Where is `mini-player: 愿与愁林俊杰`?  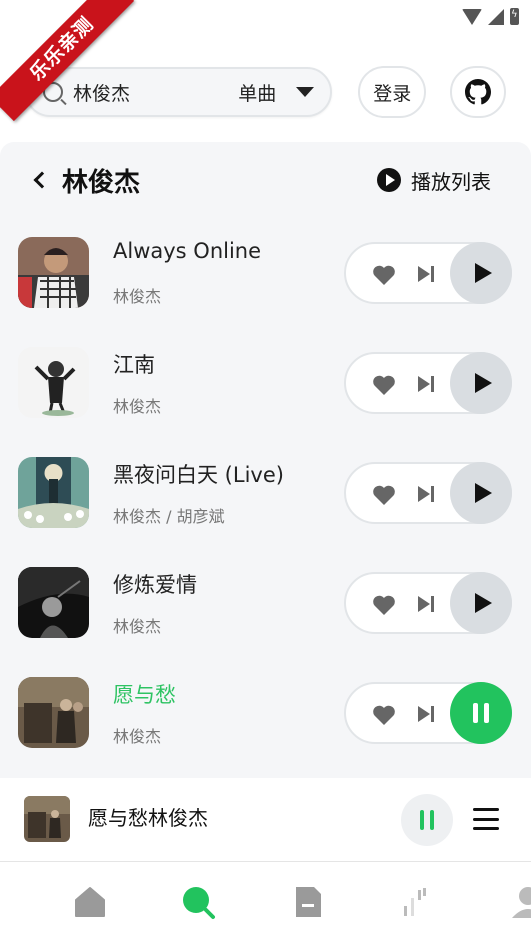
mini-player: 愿与愁林俊杰 is located at coordinates (265, 820).